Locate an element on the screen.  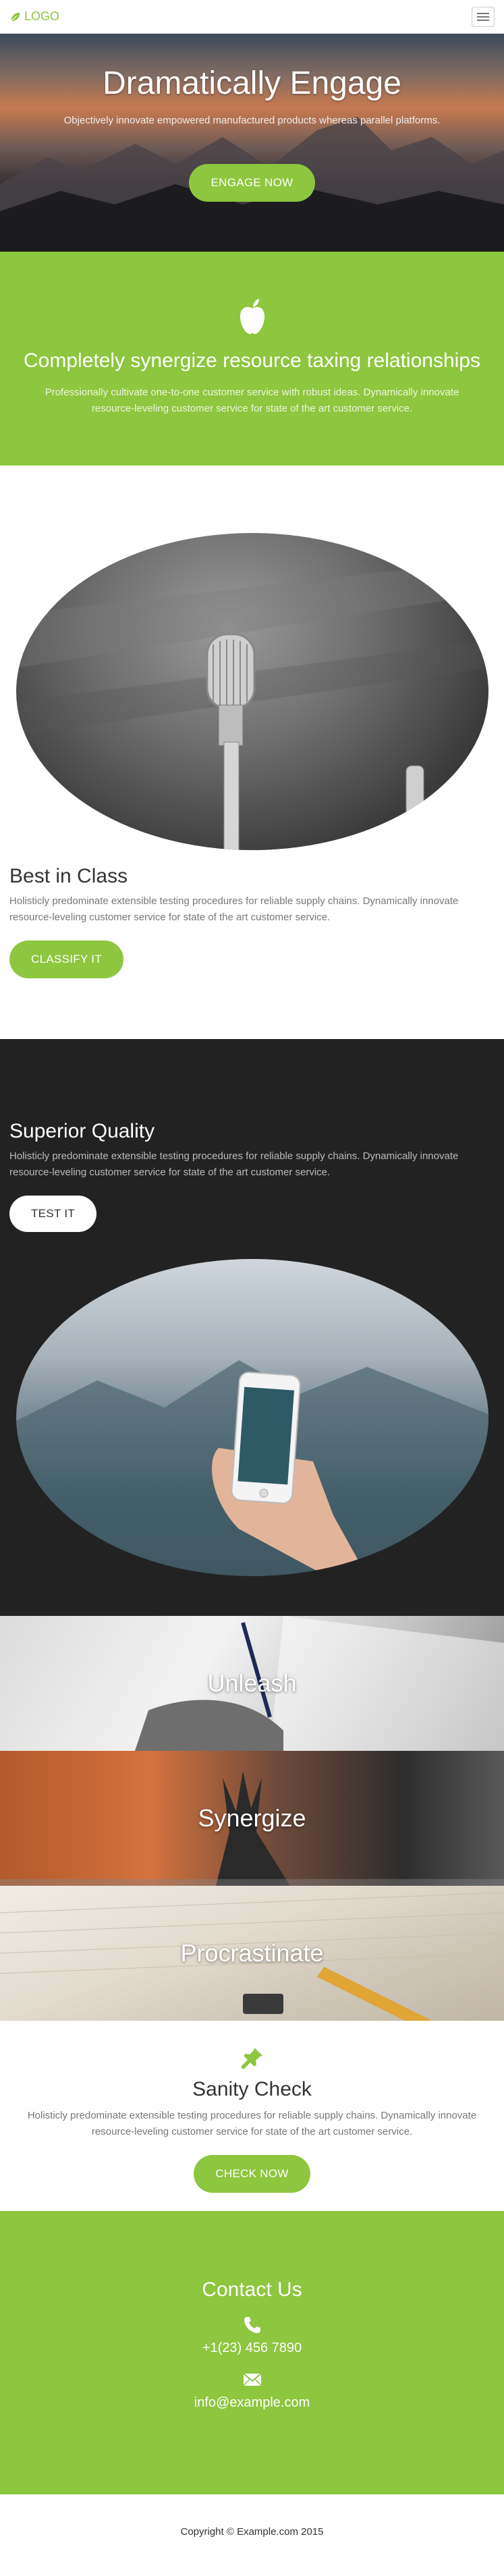
navbar: LOGO is located at coordinates (252, 17).